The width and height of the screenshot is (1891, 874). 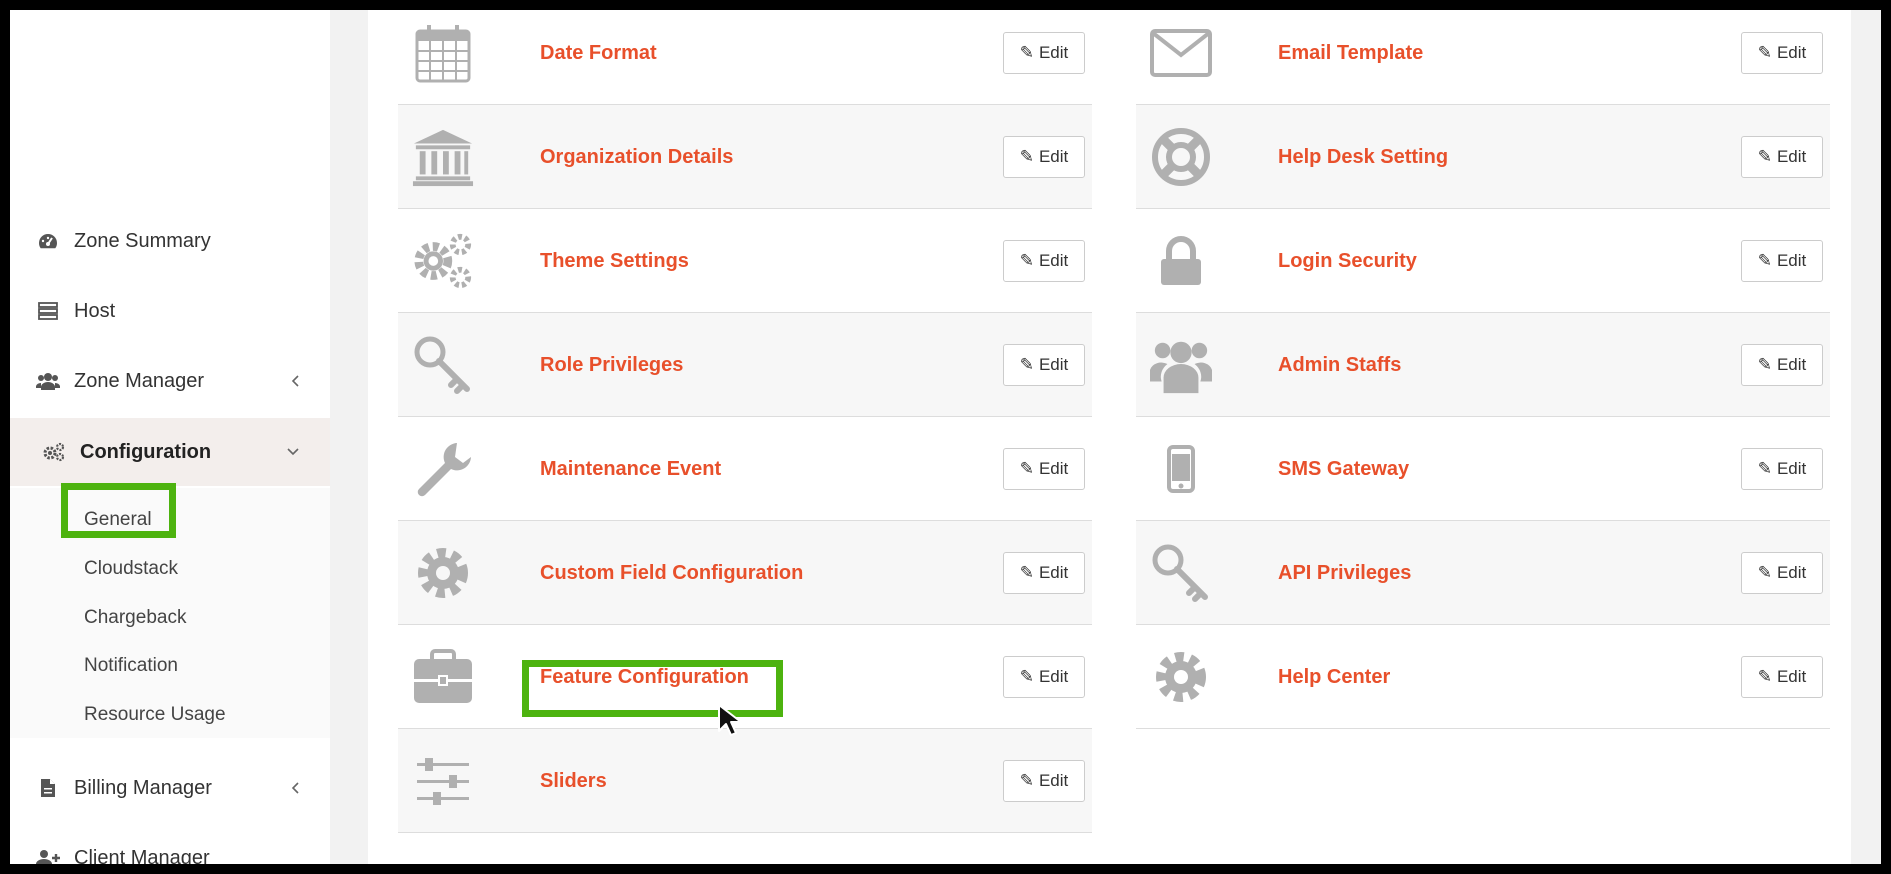 What do you see at coordinates (1339, 365) in the screenshot?
I see `setting-title: Admin Staffs` at bounding box center [1339, 365].